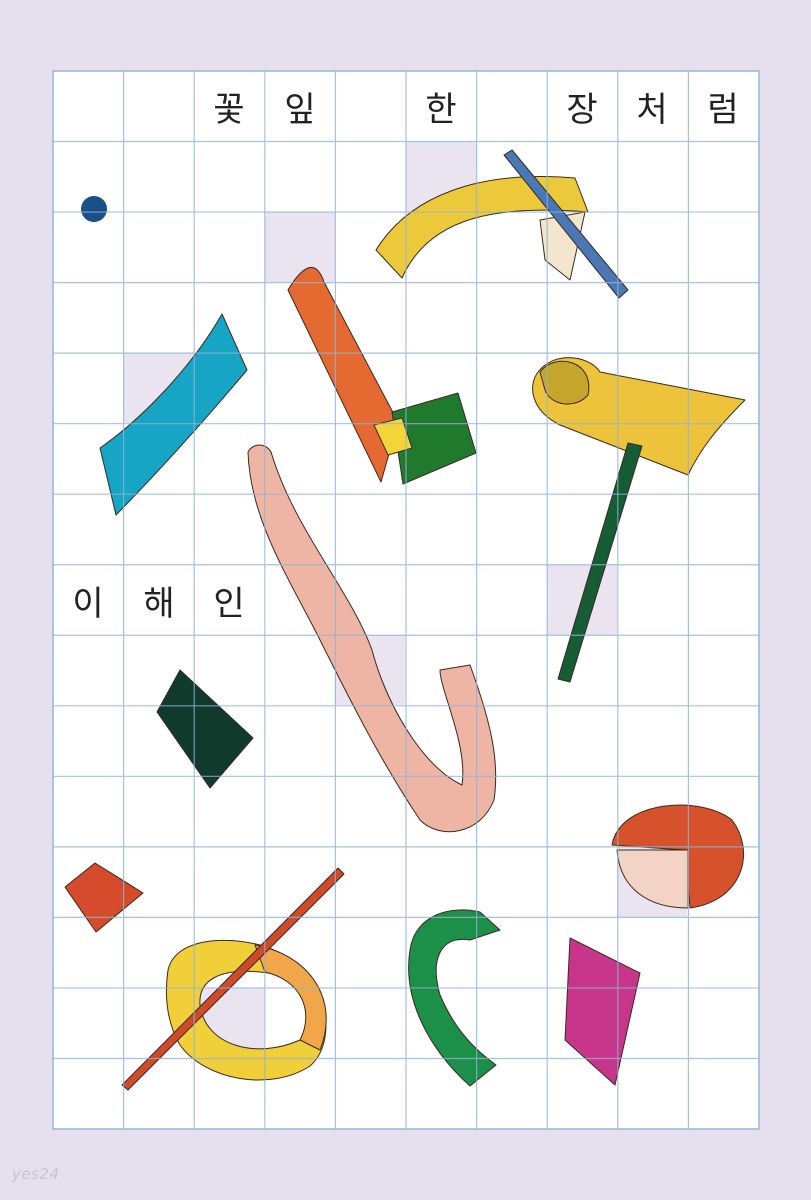 This screenshot has height=1200, width=811. Describe the element at coordinates (36, 1174) in the screenshot. I see `watermark-text: yes24` at that location.